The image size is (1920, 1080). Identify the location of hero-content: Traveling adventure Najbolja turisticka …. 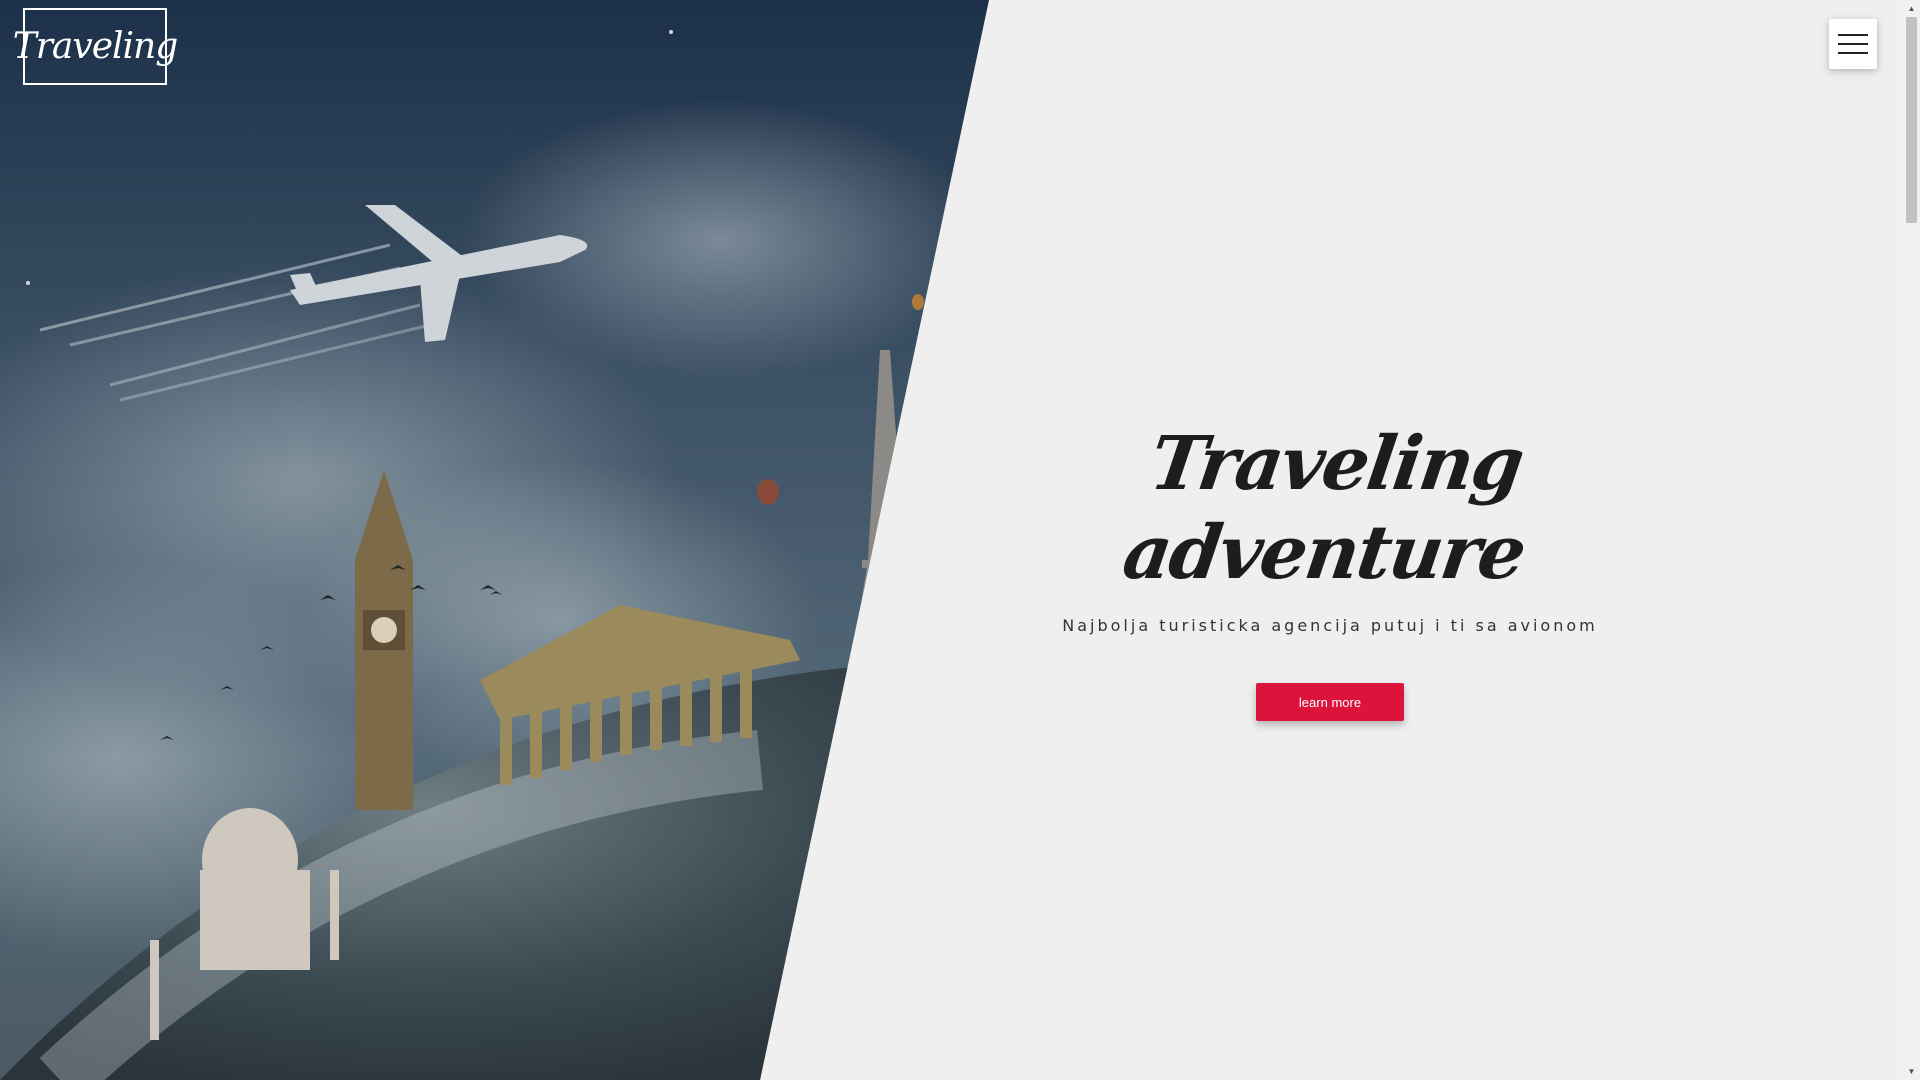
(1330, 570).